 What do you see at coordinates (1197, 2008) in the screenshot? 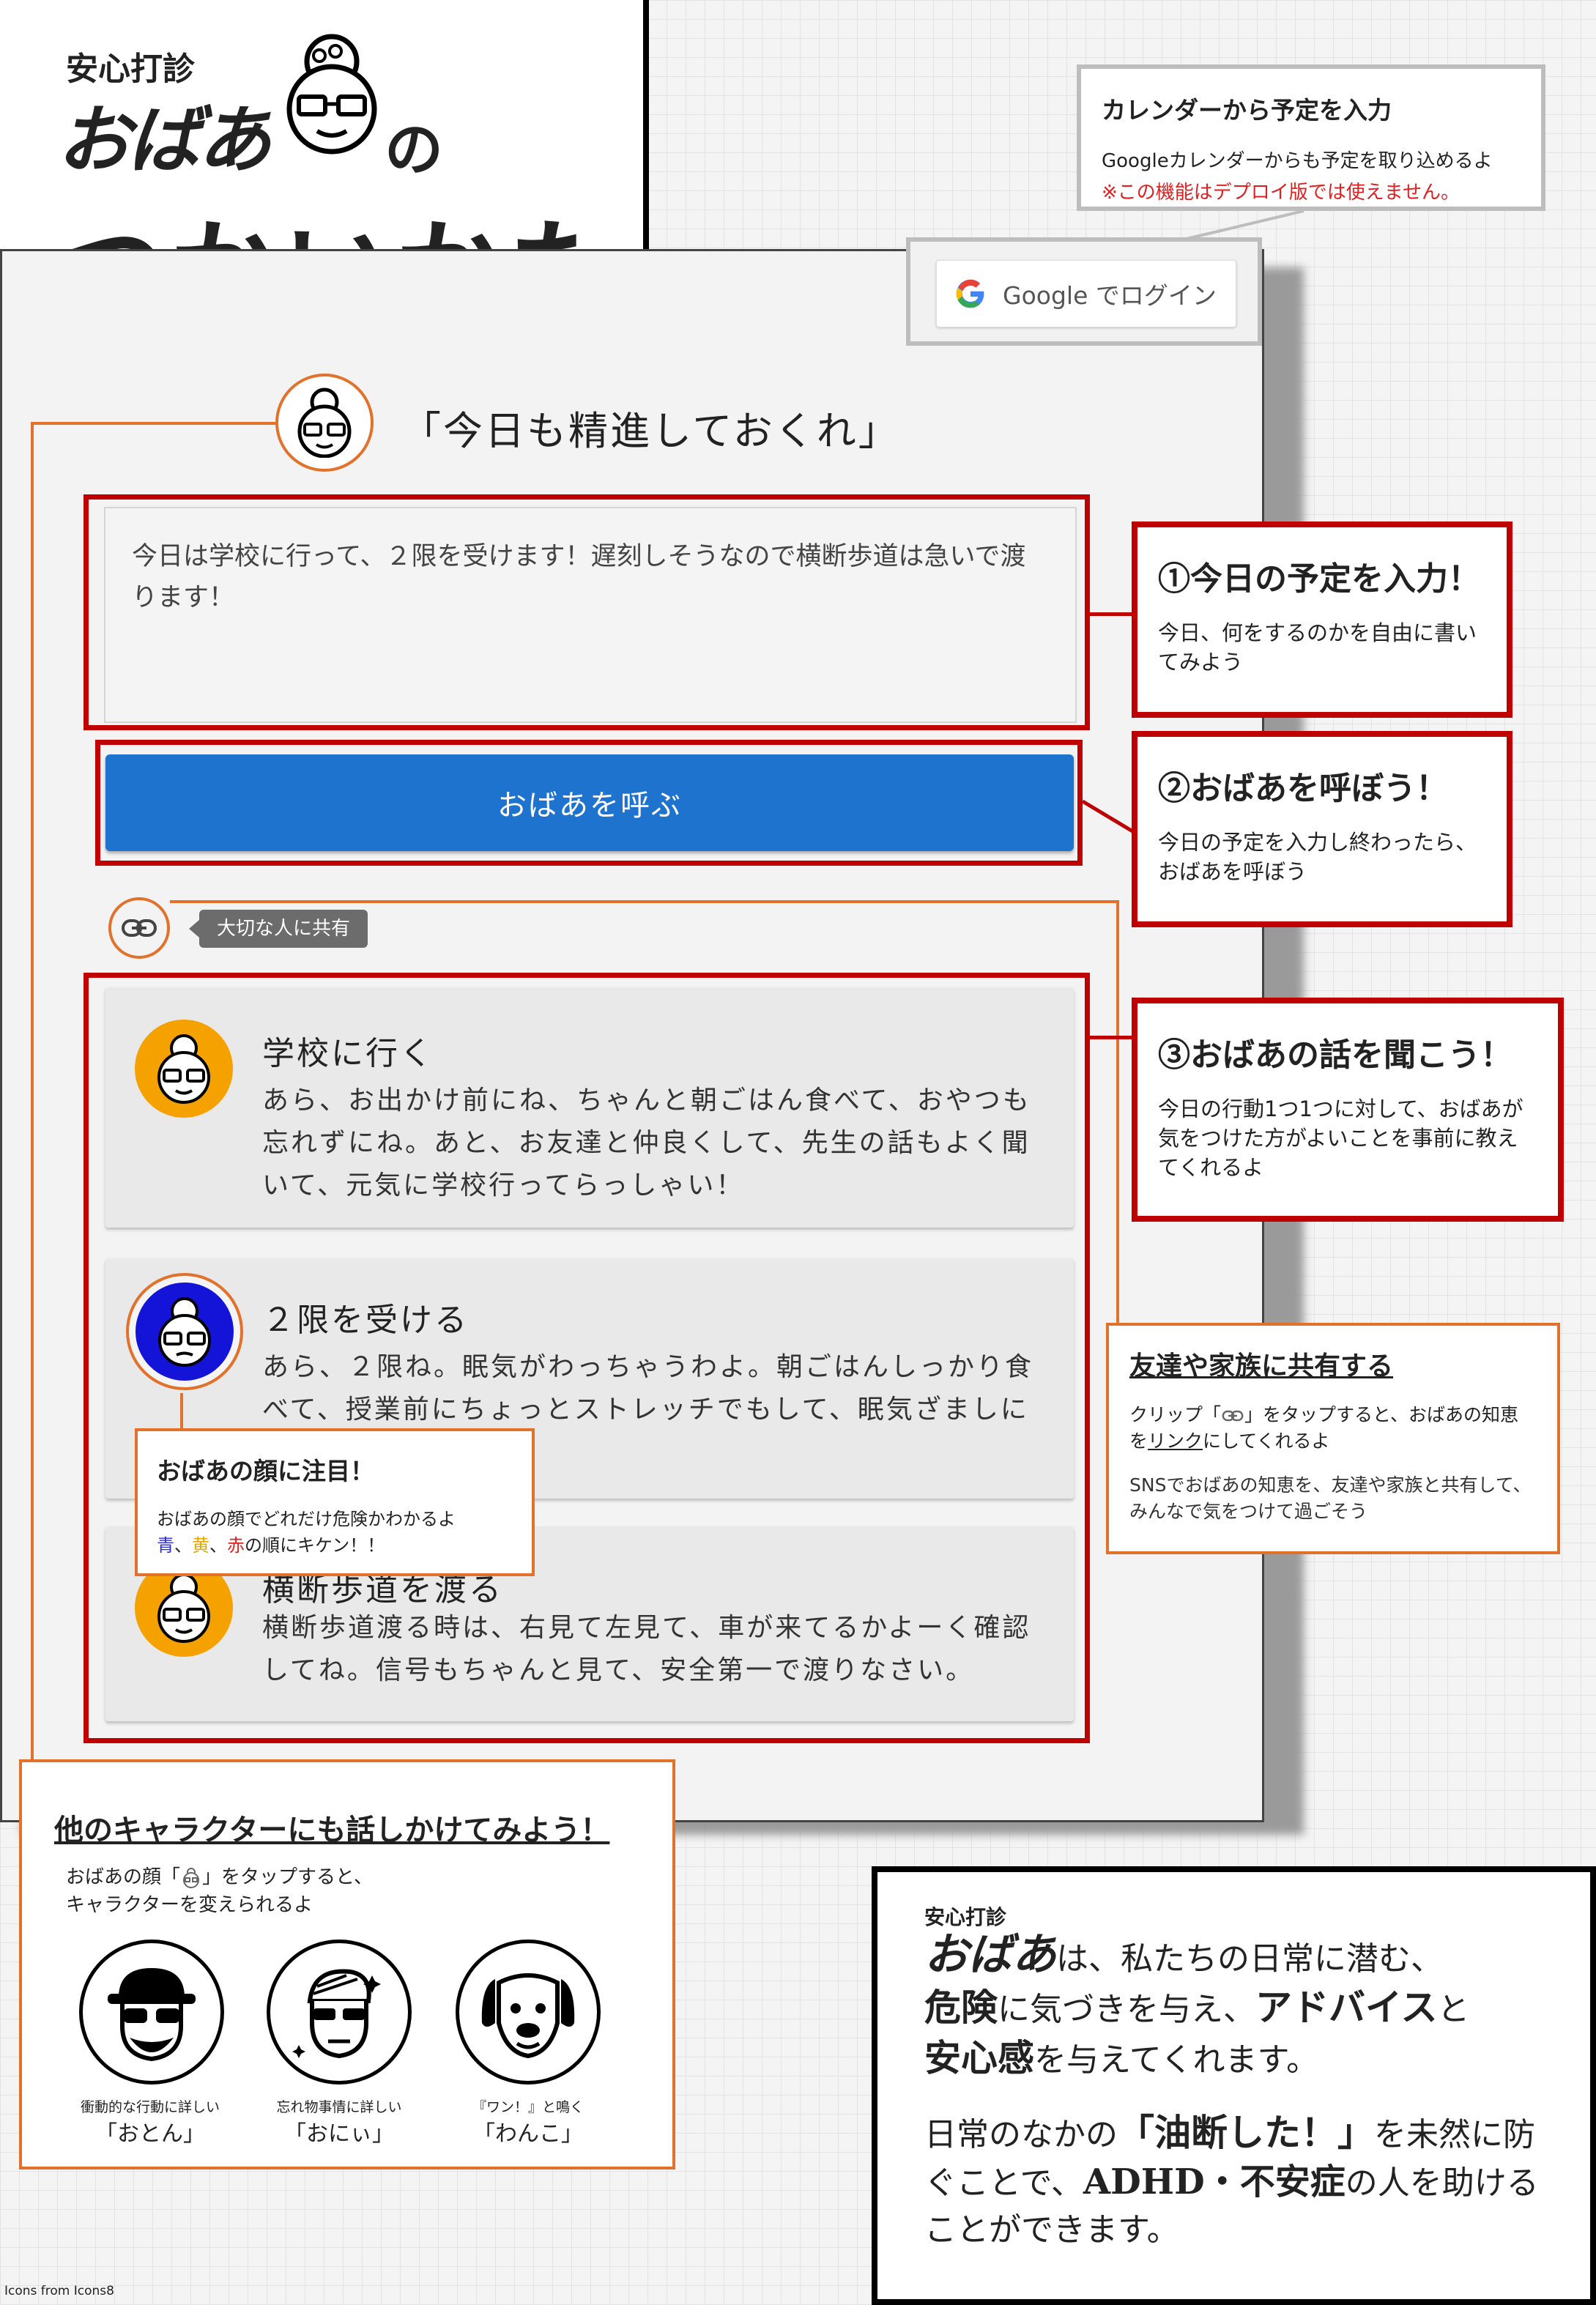
I see `about-line2: 危険に気づきを与え、アドバイスと` at bounding box center [1197, 2008].